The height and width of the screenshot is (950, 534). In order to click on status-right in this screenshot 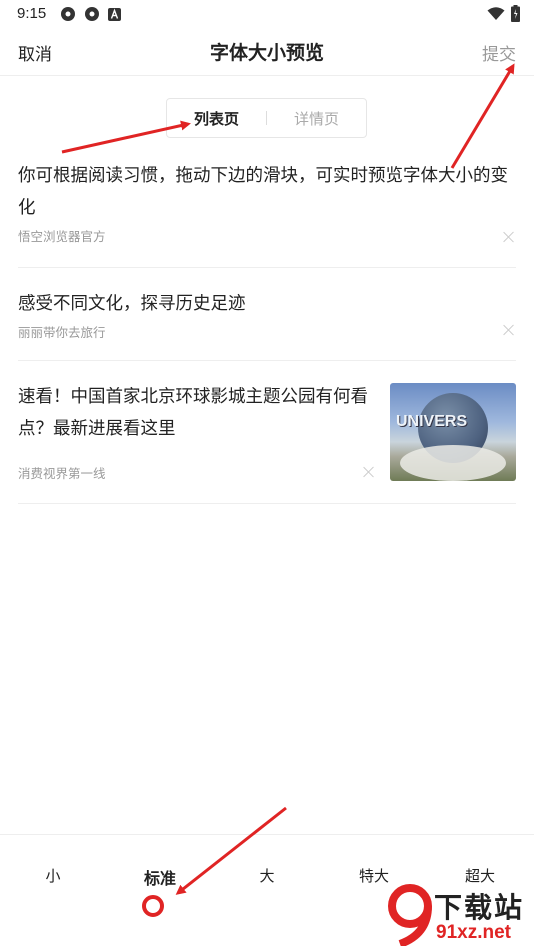, I will do `click(503, 13)`.